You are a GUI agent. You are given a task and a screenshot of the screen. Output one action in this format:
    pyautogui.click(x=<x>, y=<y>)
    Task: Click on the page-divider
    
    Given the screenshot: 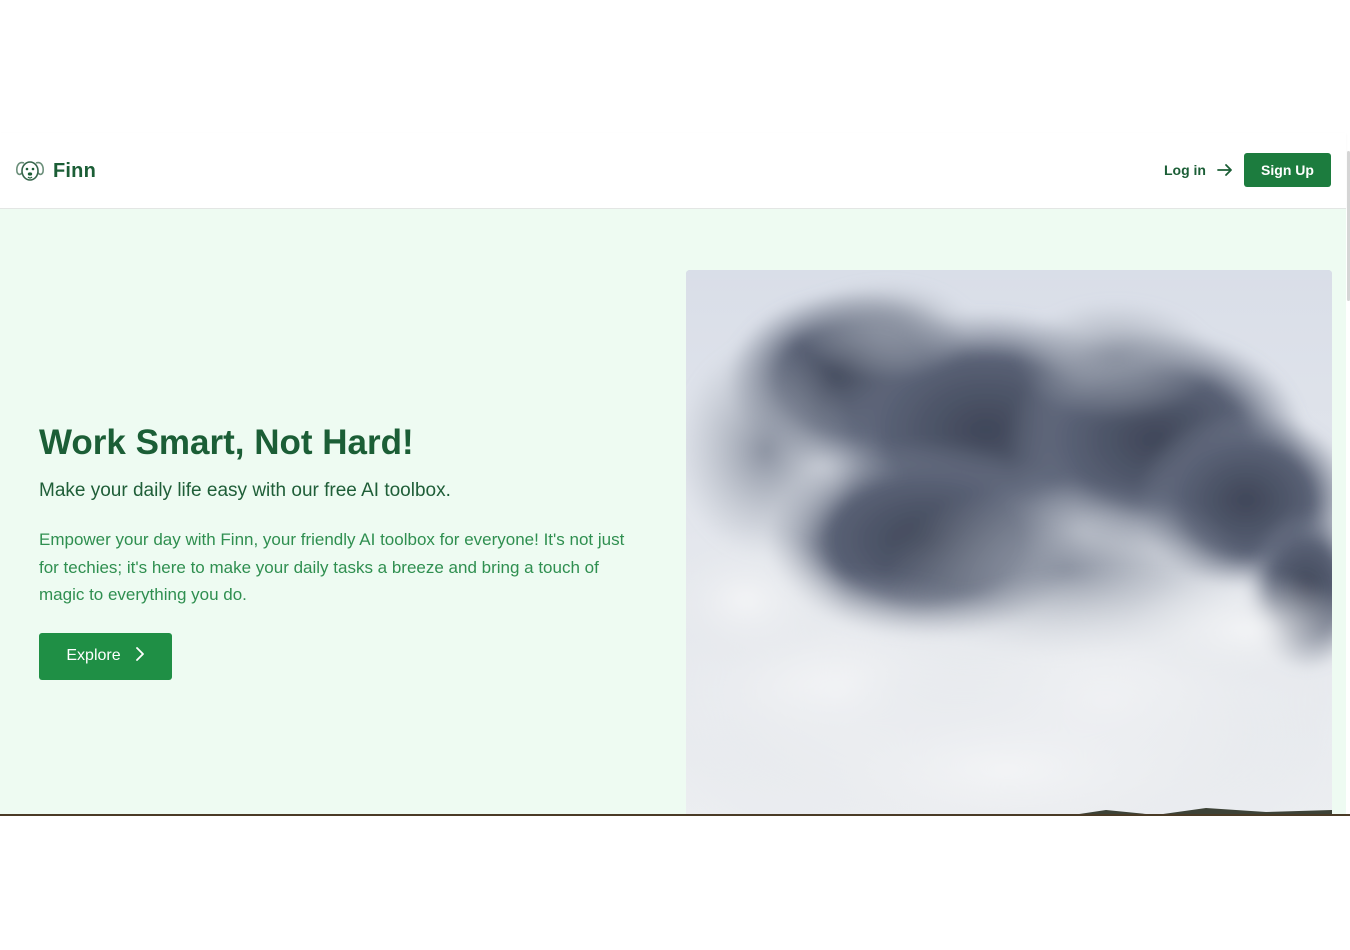 What is the action you would take?
    pyautogui.click(x=675, y=815)
    